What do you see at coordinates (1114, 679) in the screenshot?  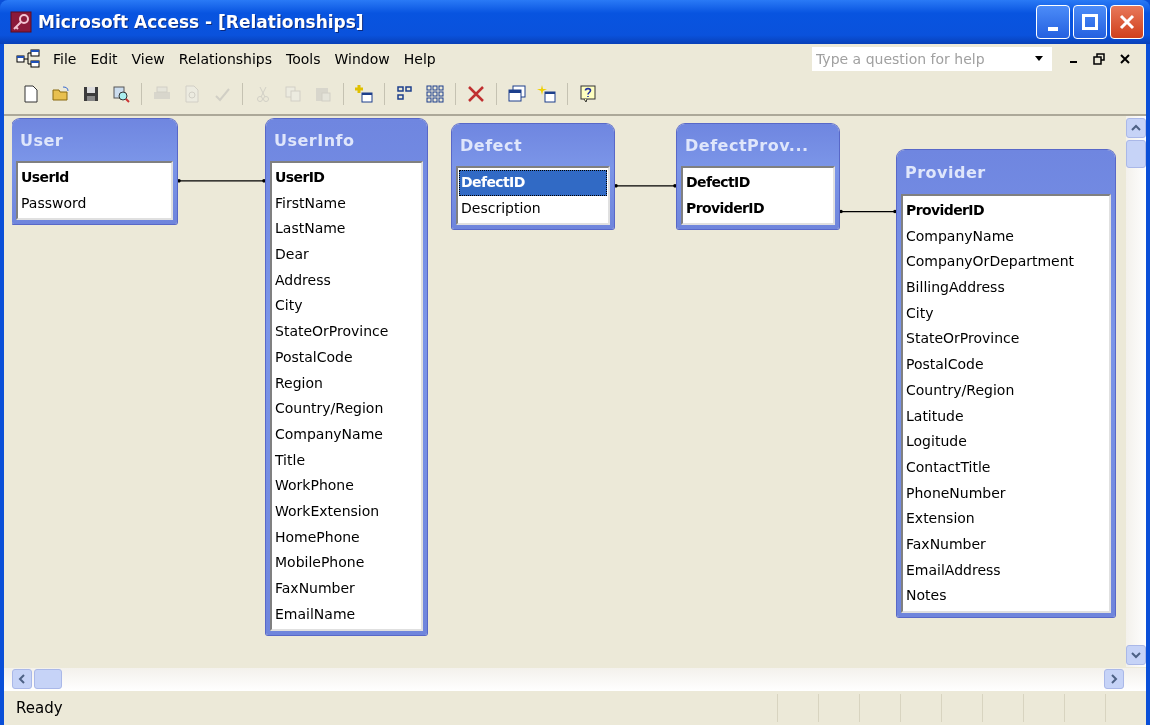 I see `scroll-right-icon` at bounding box center [1114, 679].